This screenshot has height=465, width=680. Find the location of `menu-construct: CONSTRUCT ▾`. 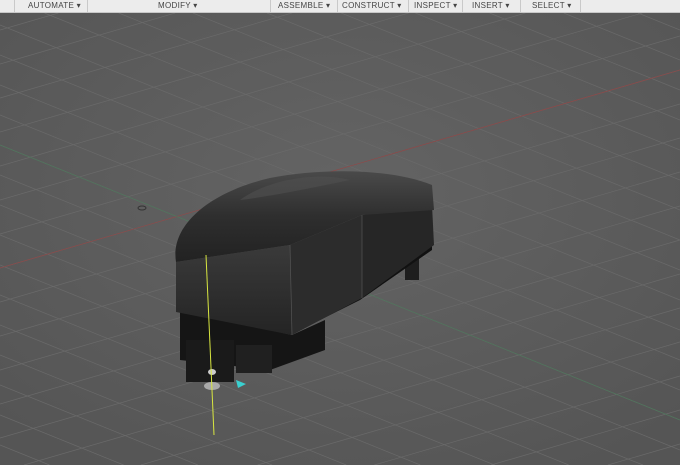

menu-construct: CONSTRUCT ▾ is located at coordinates (372, 6).